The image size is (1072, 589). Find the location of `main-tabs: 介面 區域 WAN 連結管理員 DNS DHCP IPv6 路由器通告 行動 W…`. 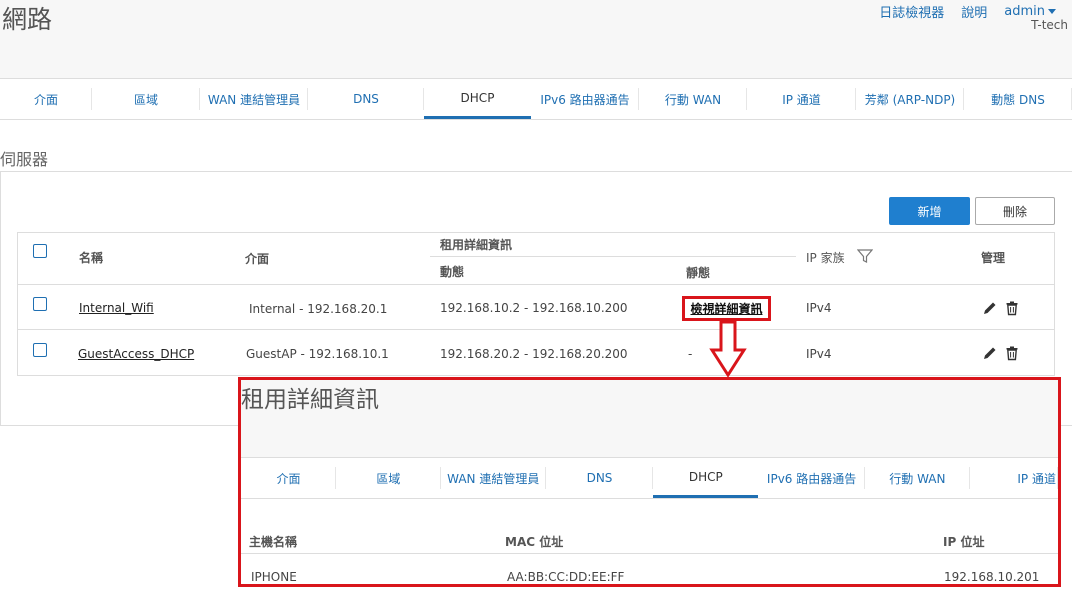

main-tabs: 介面 區域 WAN 連結管理員 DNS DHCP IPv6 路由器通告 行動 W… is located at coordinates (536, 99).